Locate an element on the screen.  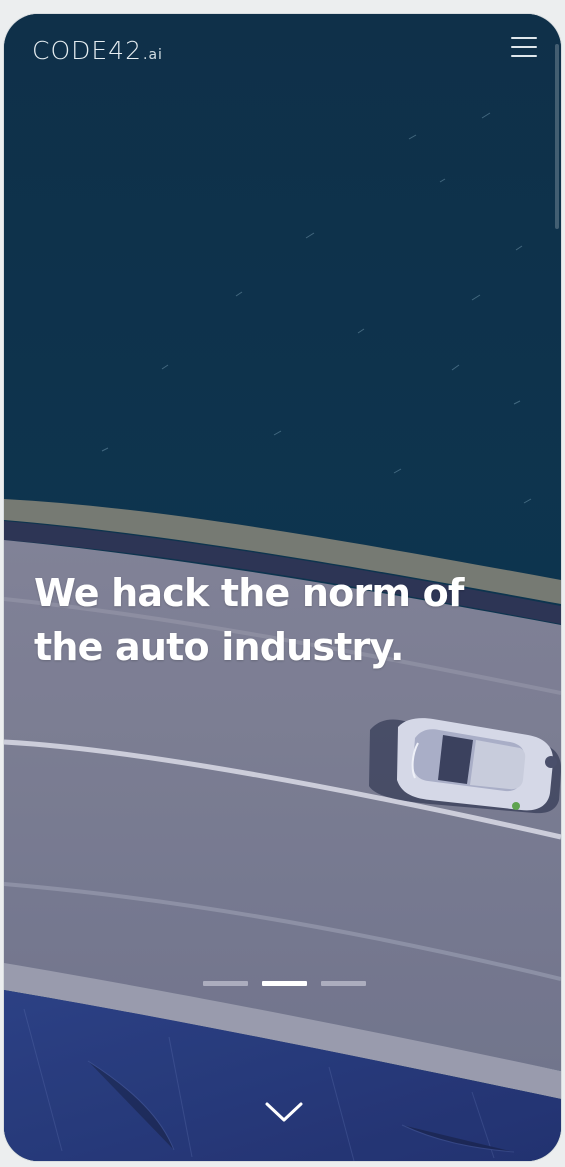
hero-headline: We hack the norm of the auto industry. is located at coordinates (269, 620).